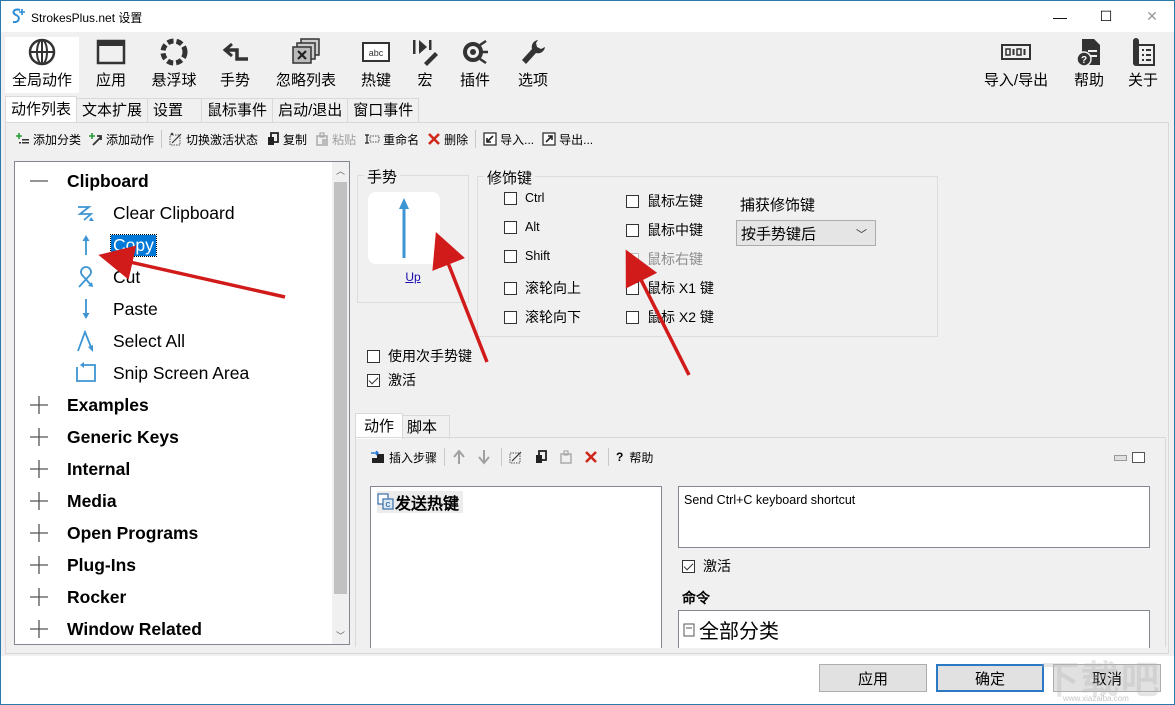 The image size is (1175, 705). Describe the element at coordinates (542, 288) in the screenshot. I see `modifier-wheel-up-checkbox: 滚轮向上` at that location.